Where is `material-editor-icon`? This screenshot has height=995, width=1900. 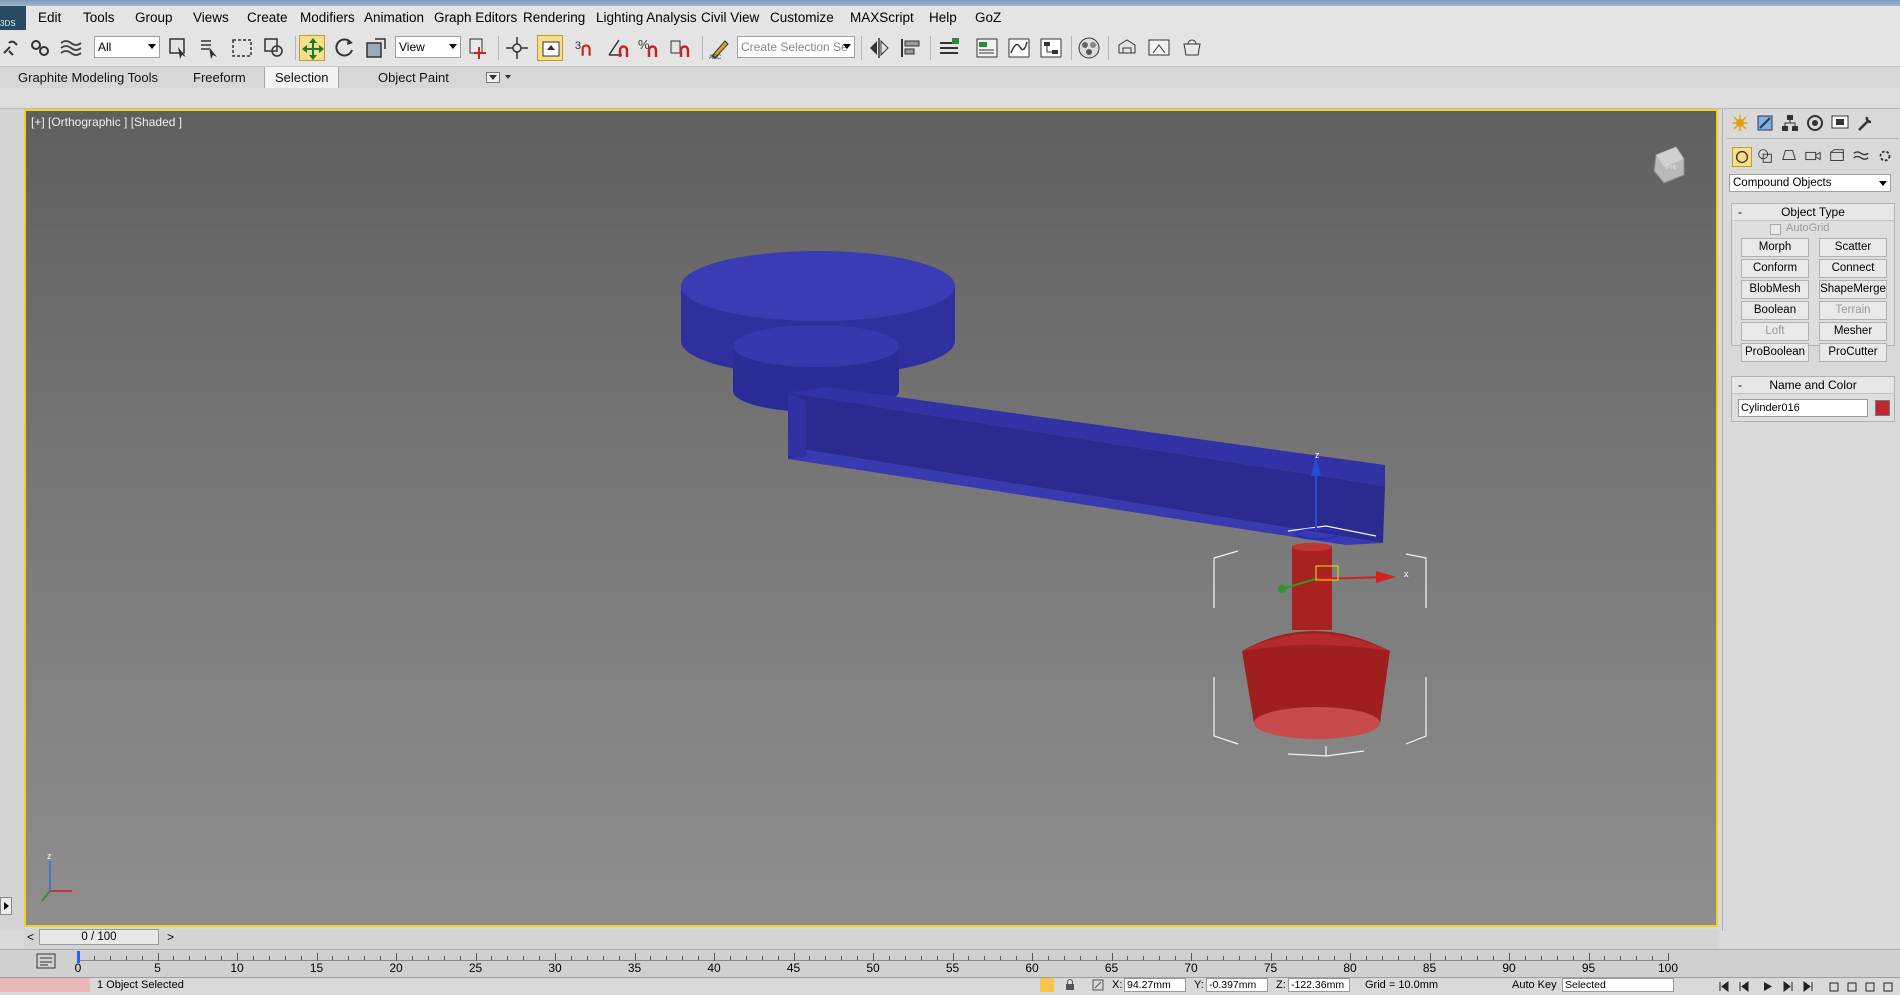
material-editor-icon is located at coordinates (1089, 48).